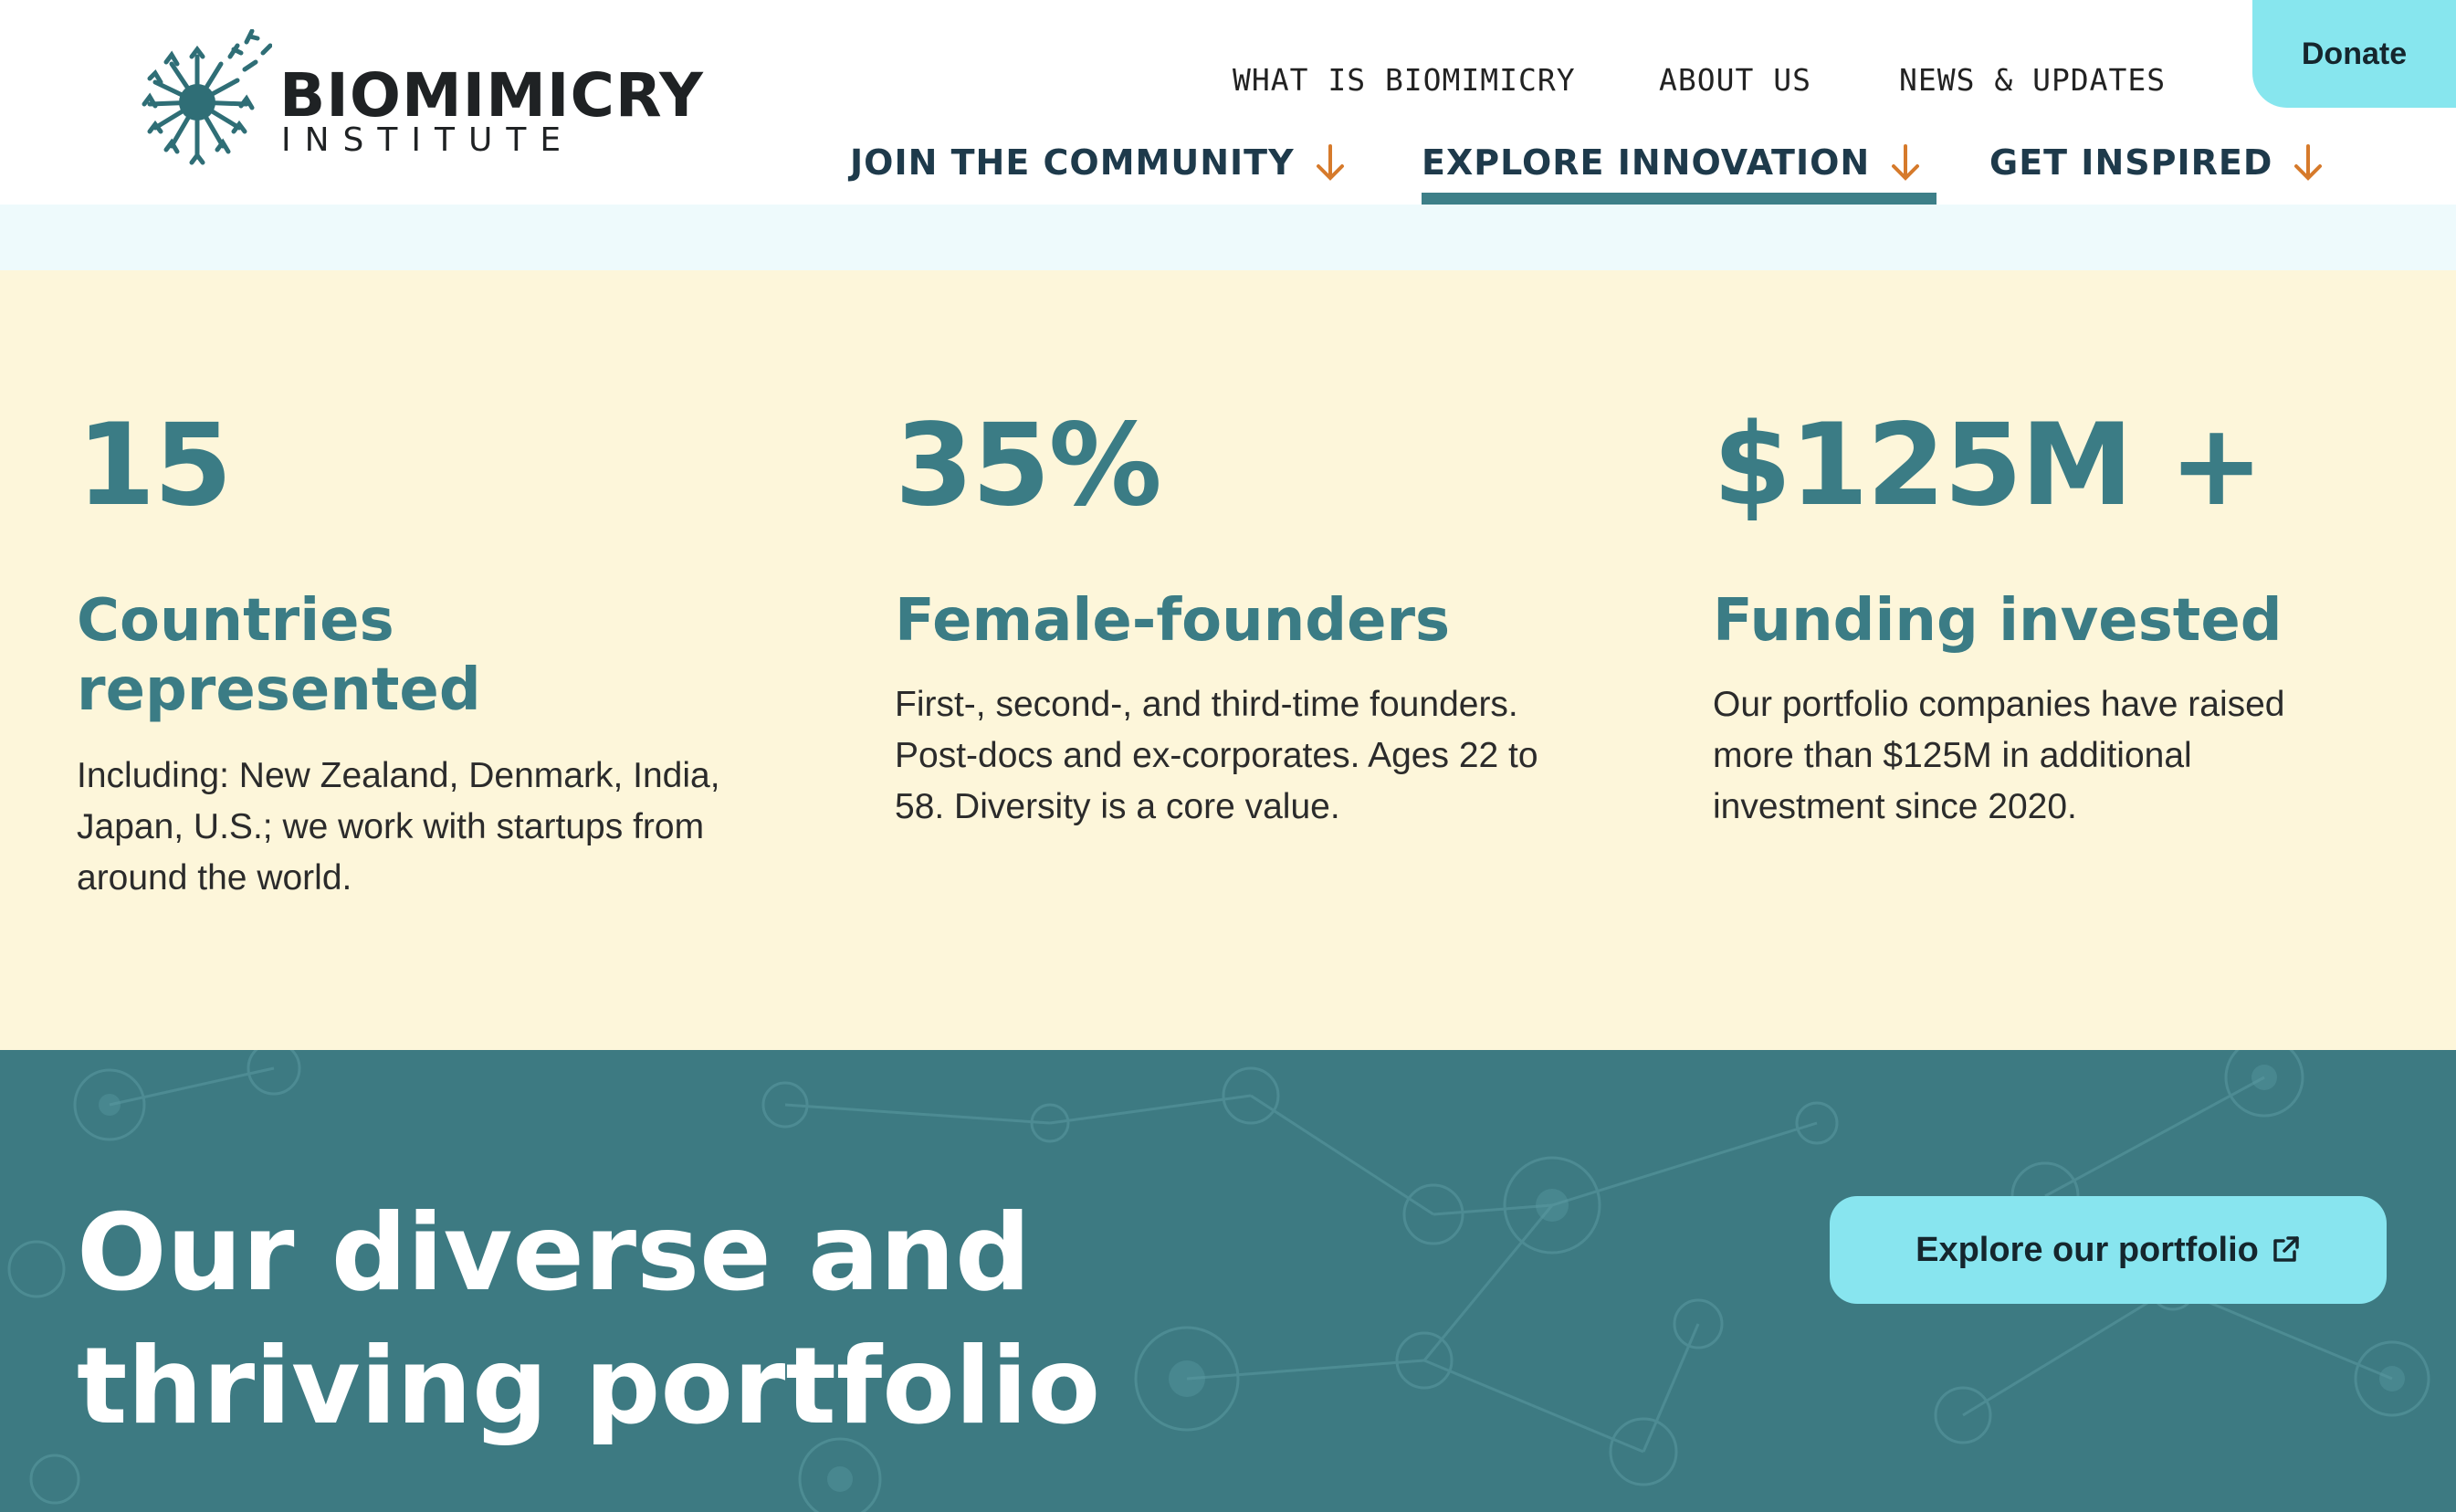  I want to click on nav-label: GET INSPIRED, so click(2131, 162).